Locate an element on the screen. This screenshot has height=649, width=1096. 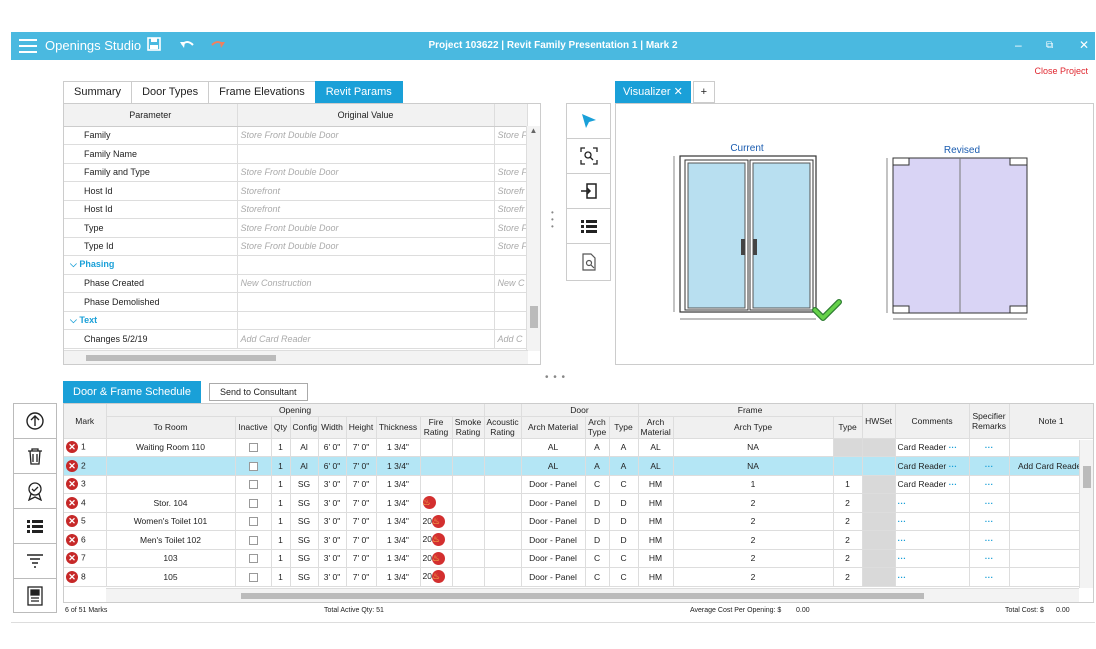
comments-cell: ··· is located at coordinates (932, 521).